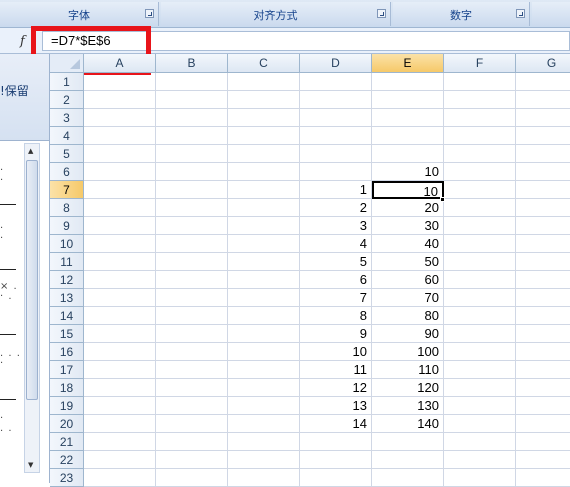  What do you see at coordinates (192, 406) in the screenshot?
I see `cell-b19` at bounding box center [192, 406].